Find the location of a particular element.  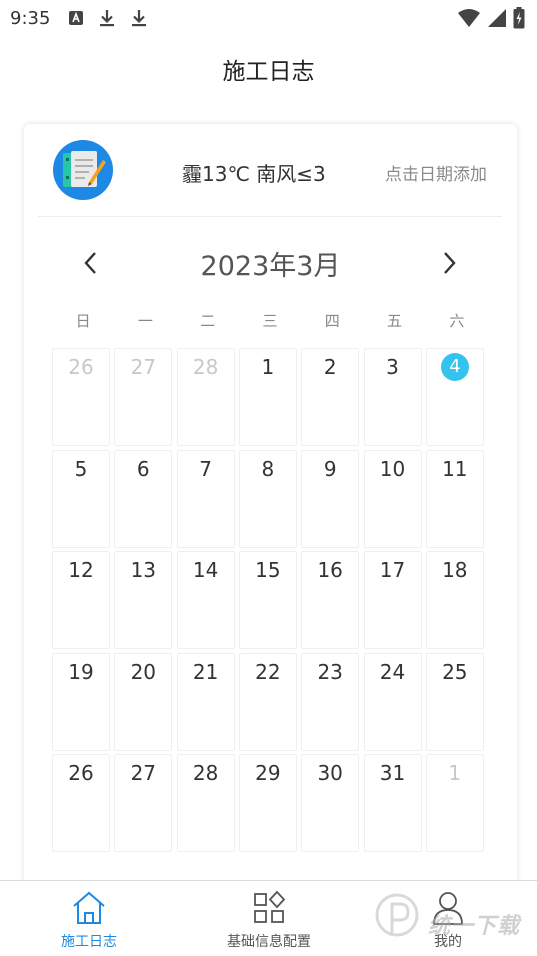

weekday-header: 日 一 二 三 四 五 六 is located at coordinates (270, 321).